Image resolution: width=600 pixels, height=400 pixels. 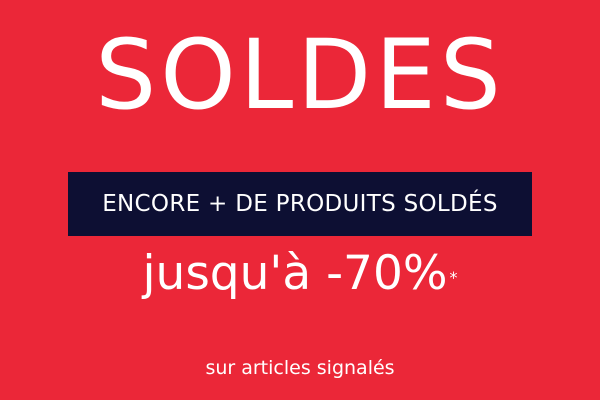 I want to click on subtitle-box: ENCORE + DE PRODUITS SOLDÉS, so click(x=300, y=204).